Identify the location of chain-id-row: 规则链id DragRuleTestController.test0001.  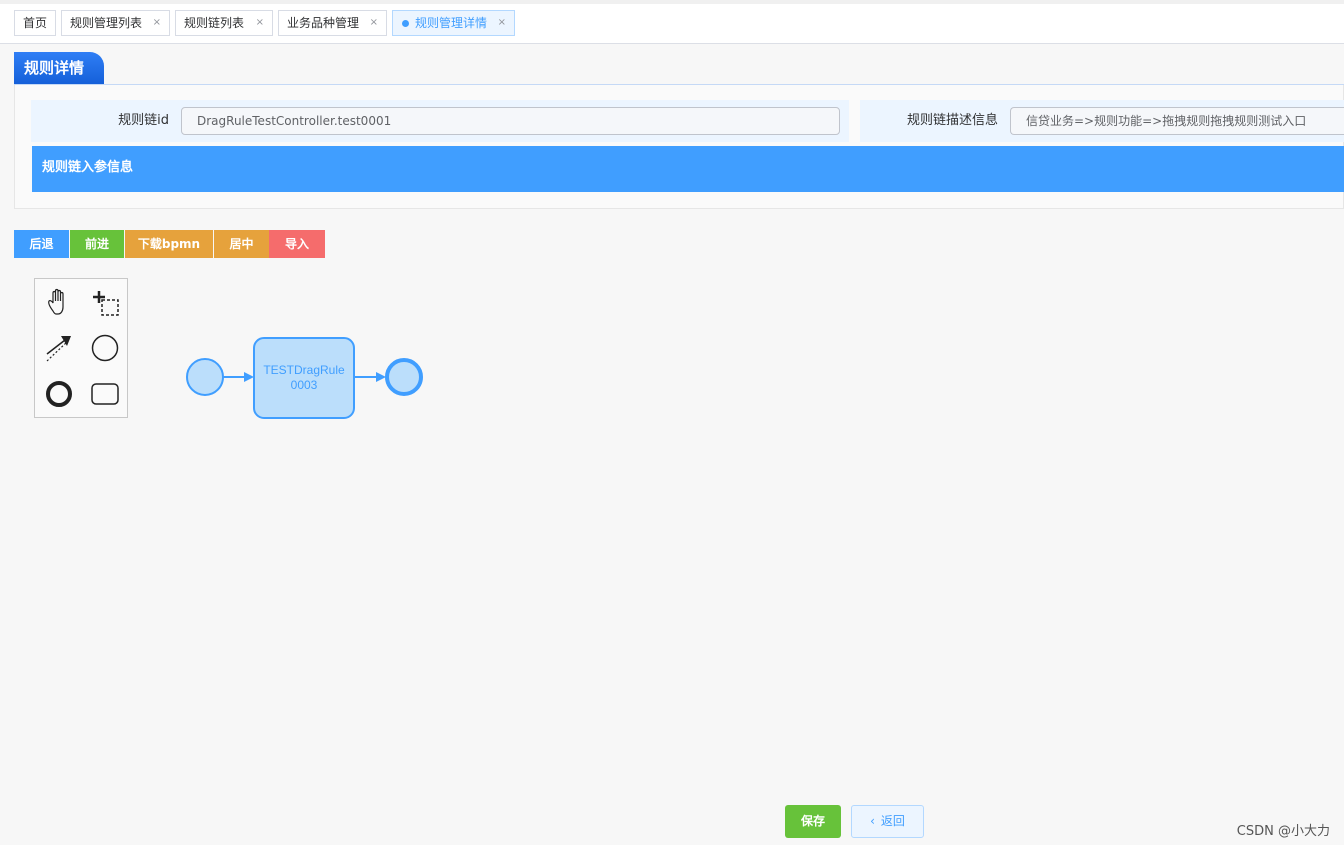
(440, 121).